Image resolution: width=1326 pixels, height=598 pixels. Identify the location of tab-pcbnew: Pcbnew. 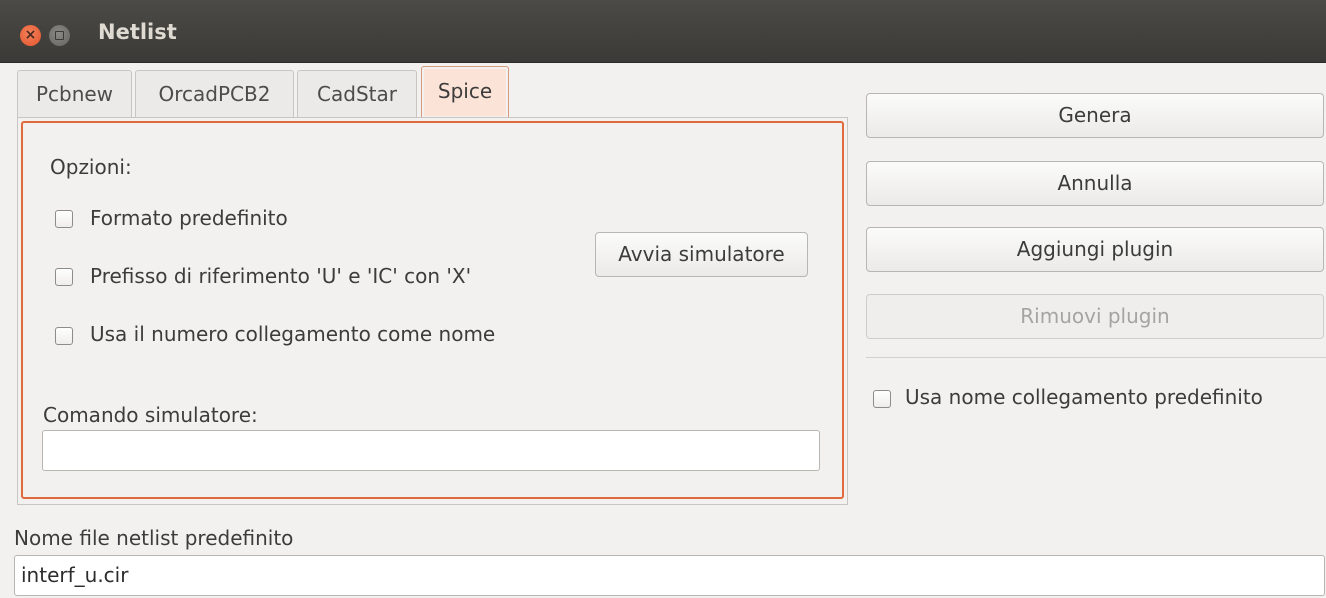
(74, 93).